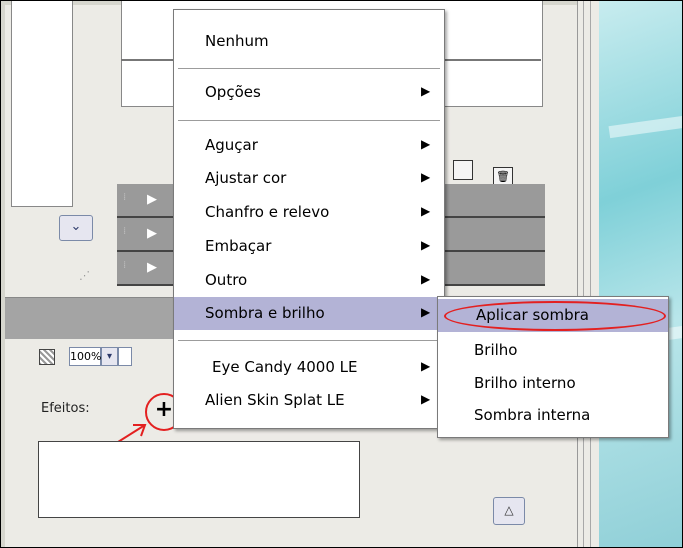 This screenshot has width=683, height=548. Describe the element at coordinates (309, 400) in the screenshot. I see `menu-item-alien-skin-splat: Alien Skin Splat LE ▶` at that location.